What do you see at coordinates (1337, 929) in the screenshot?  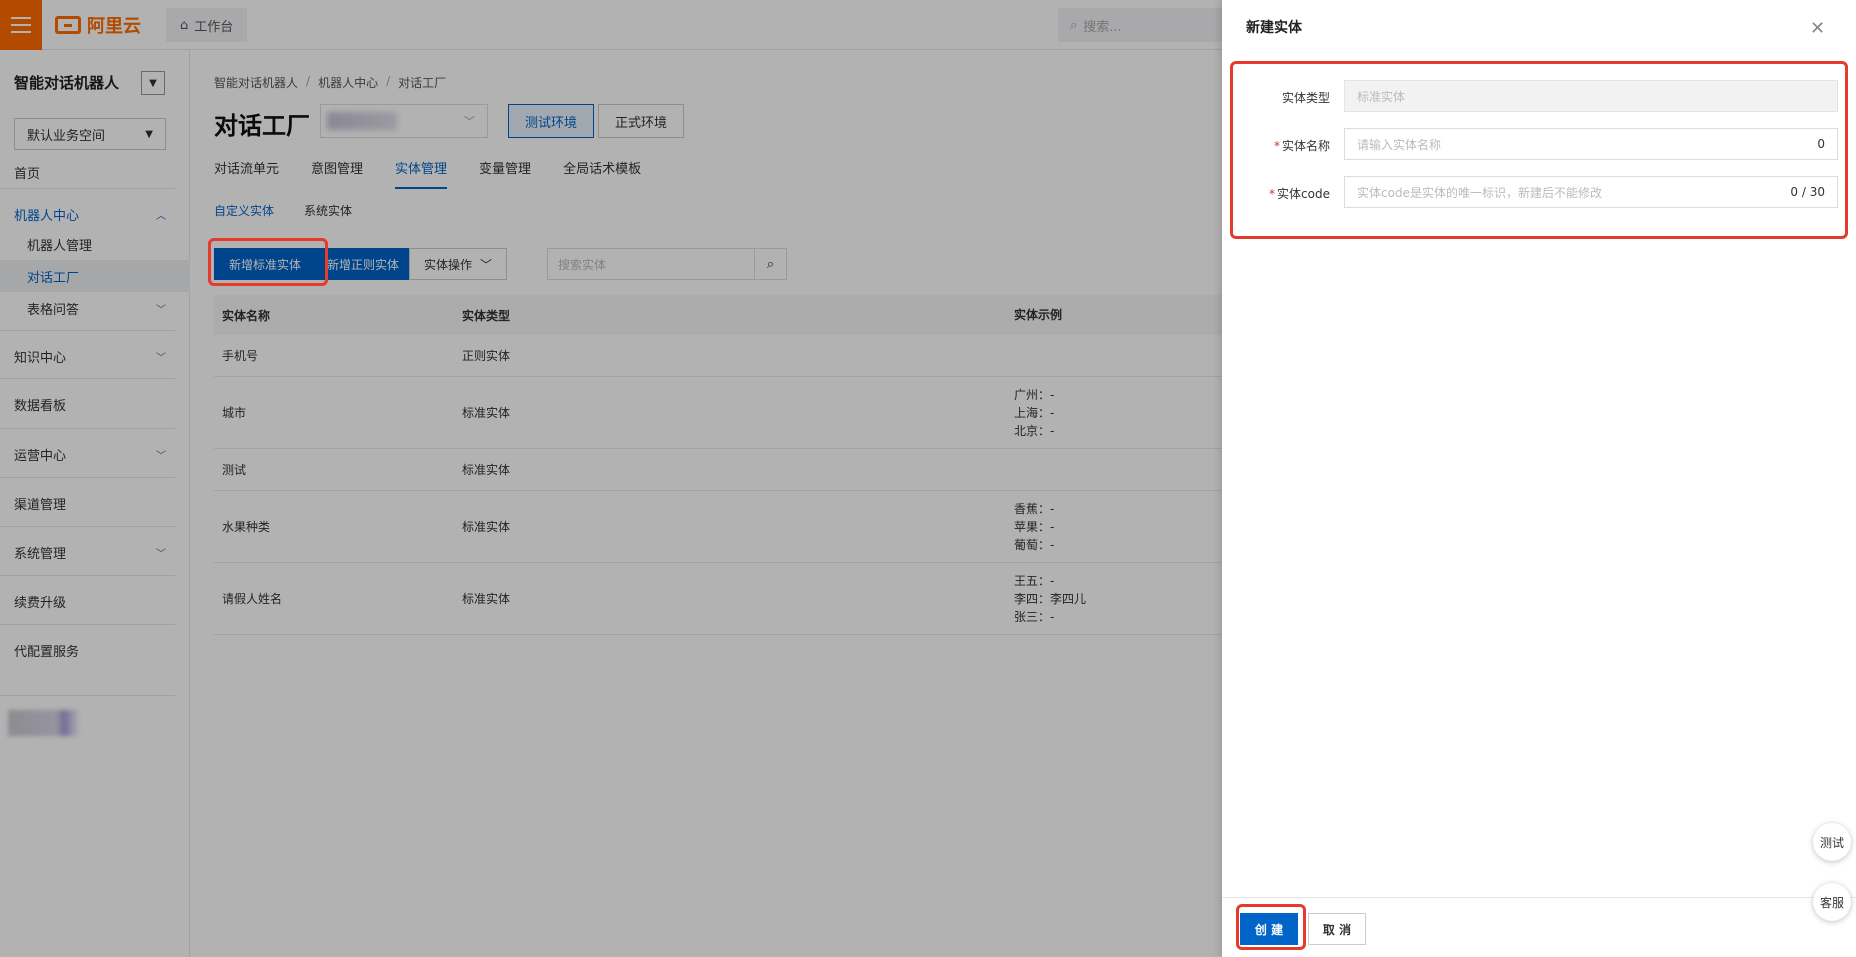 I see `cancel-button: 取 消` at bounding box center [1337, 929].